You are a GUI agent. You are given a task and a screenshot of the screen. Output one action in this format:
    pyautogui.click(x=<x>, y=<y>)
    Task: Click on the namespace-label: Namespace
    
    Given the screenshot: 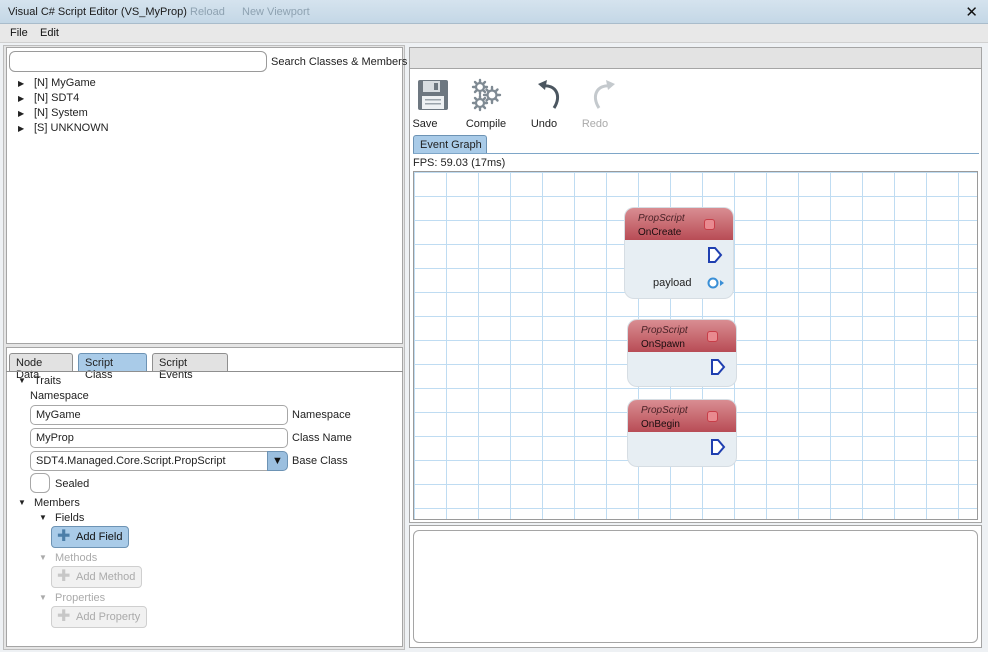 What is the action you would take?
    pyautogui.click(x=321, y=415)
    